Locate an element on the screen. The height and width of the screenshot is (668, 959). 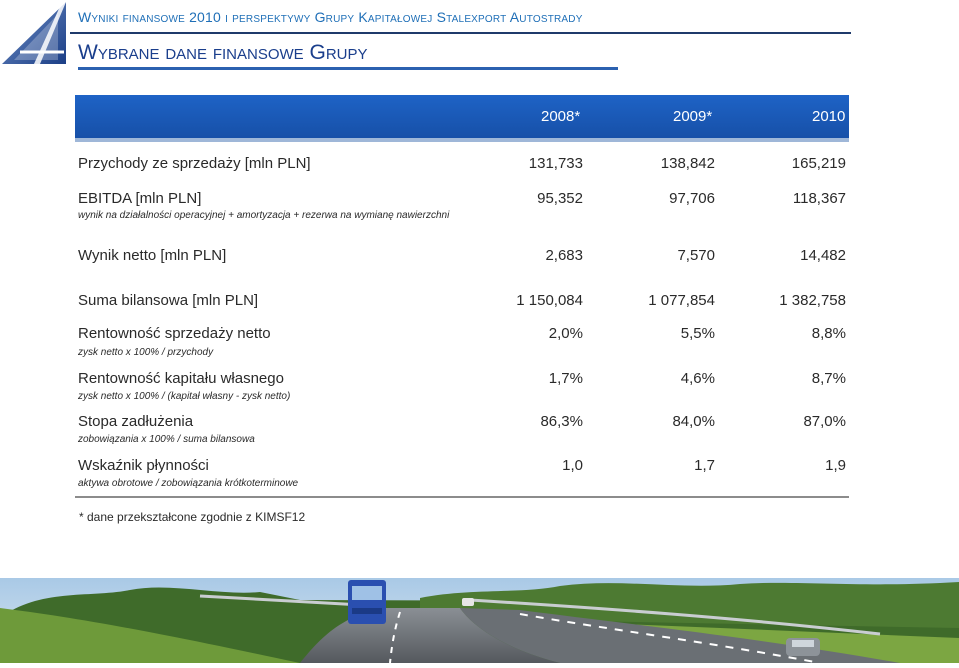
row-formula: zobowiązania x 100% / suma bilansowa is located at coordinates (166, 439).